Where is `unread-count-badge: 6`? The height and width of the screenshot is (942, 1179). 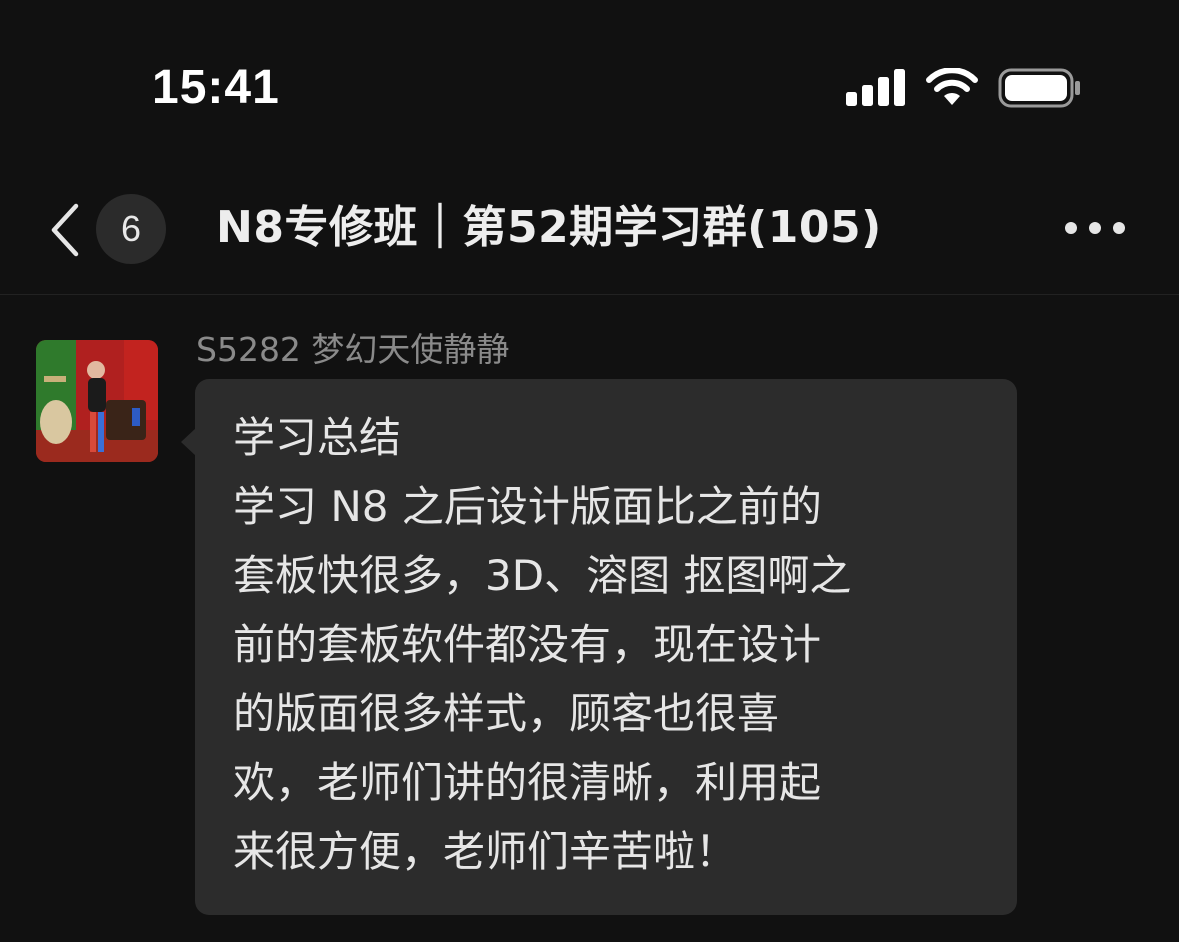
unread-count-badge: 6 is located at coordinates (131, 229).